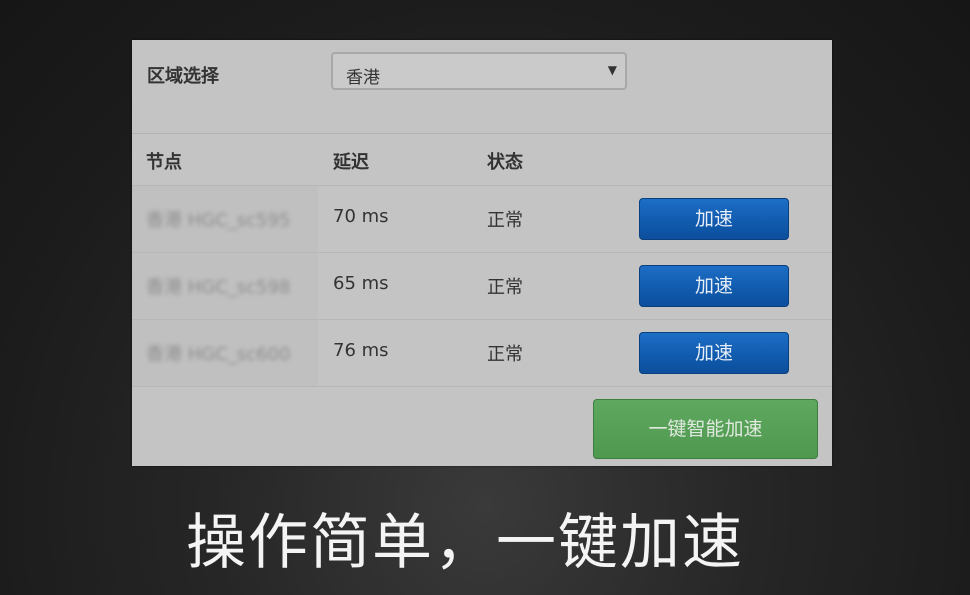 This screenshot has width=970, height=595. Describe the element at coordinates (218, 354) in the screenshot. I see `node-name: 香港 HGC_sc600` at that location.